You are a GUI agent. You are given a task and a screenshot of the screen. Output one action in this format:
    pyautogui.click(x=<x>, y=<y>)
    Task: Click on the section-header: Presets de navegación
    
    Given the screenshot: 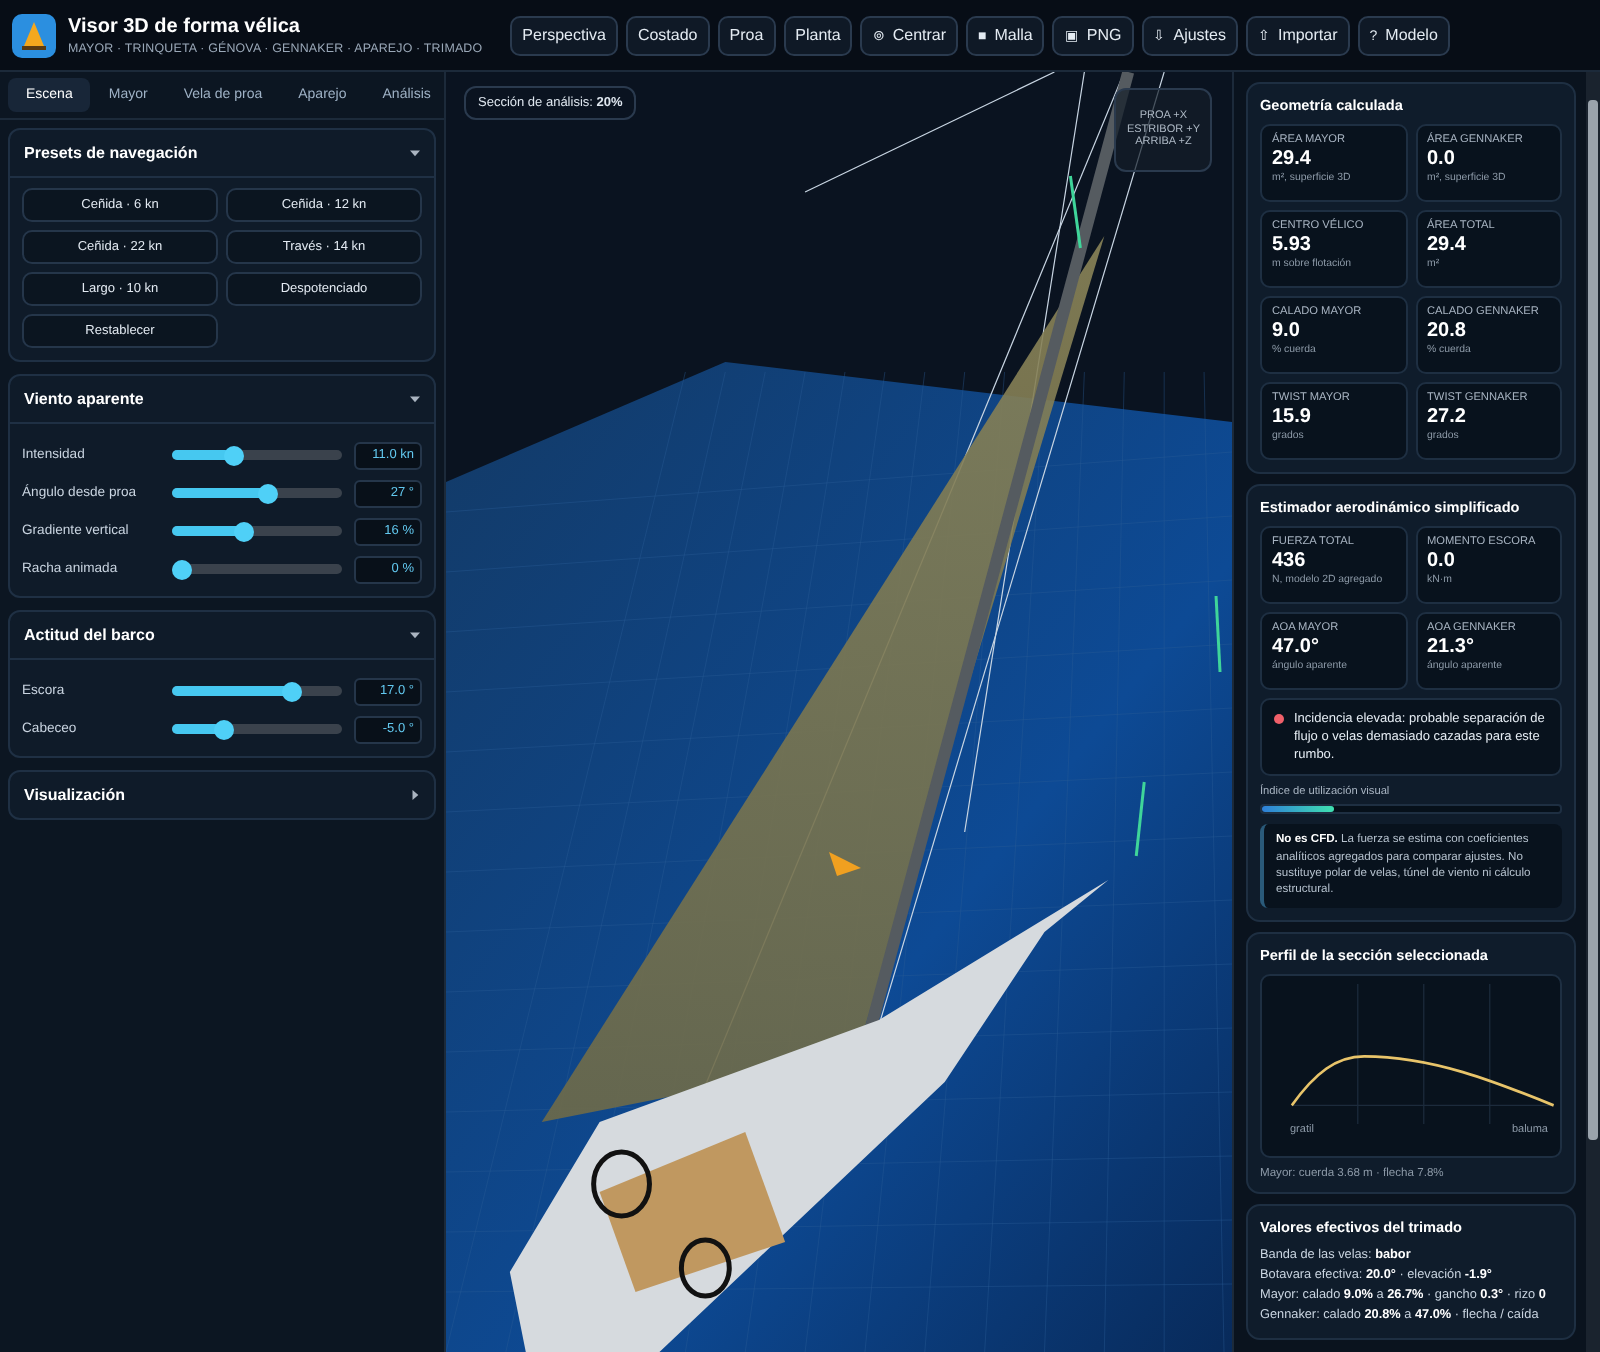 What is the action you would take?
    pyautogui.click(x=222, y=154)
    